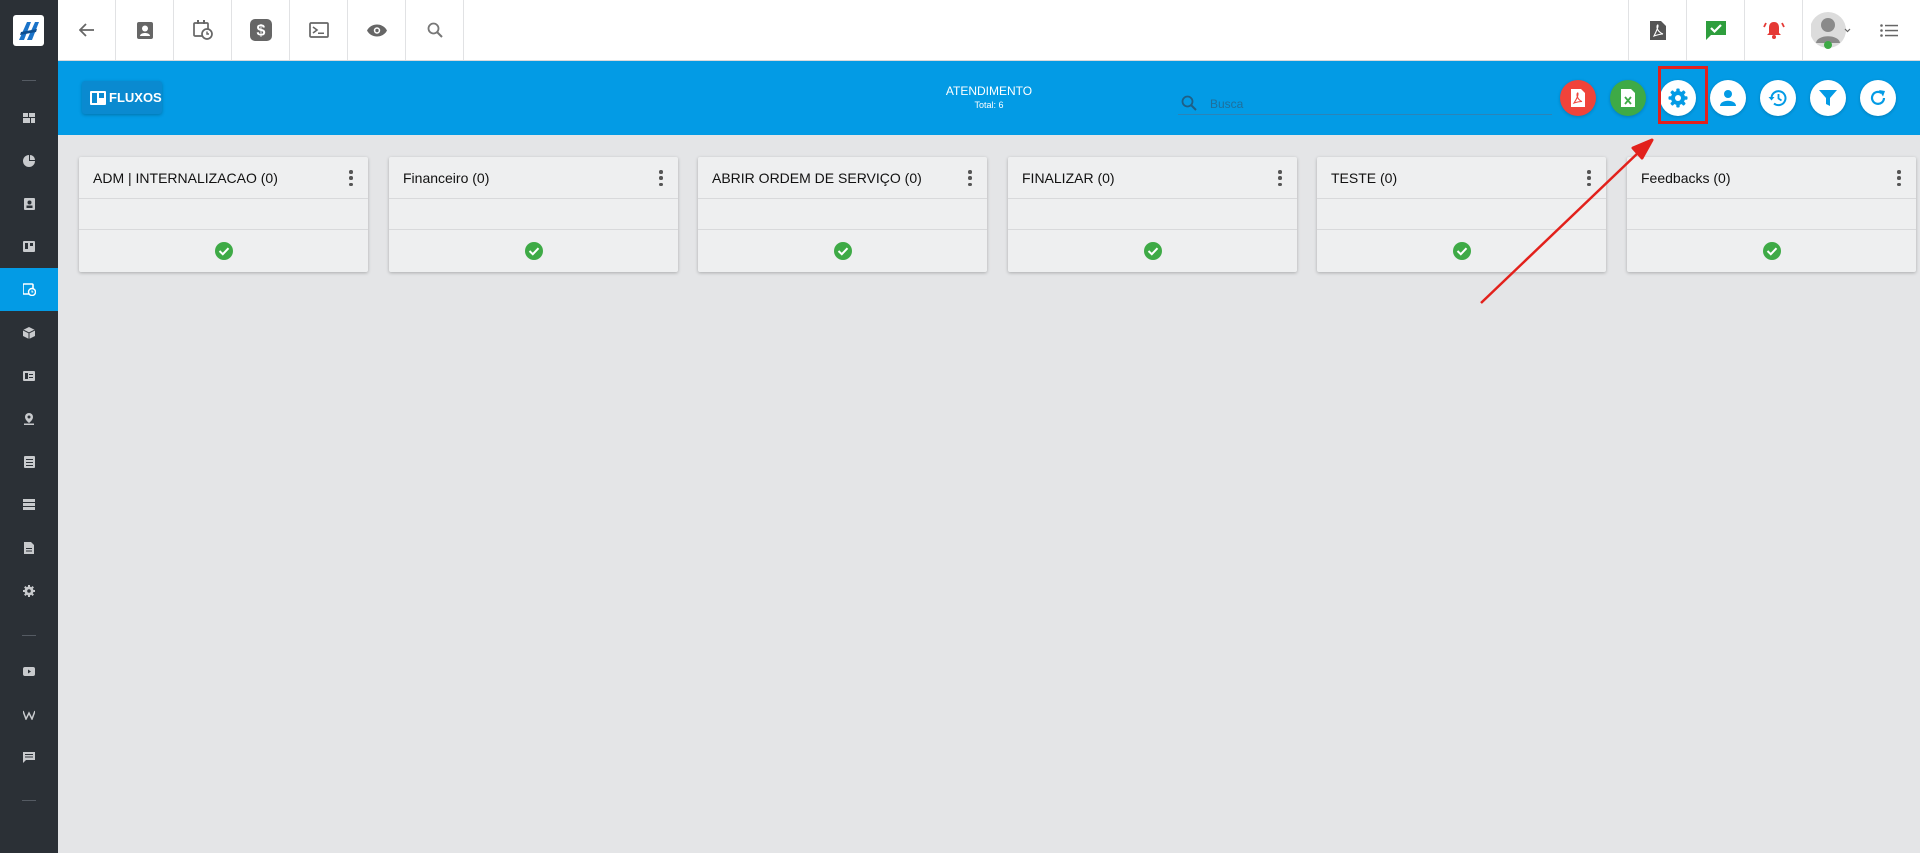 The height and width of the screenshot is (853, 1920). I want to click on column-title: Financeiro (0), so click(446, 177).